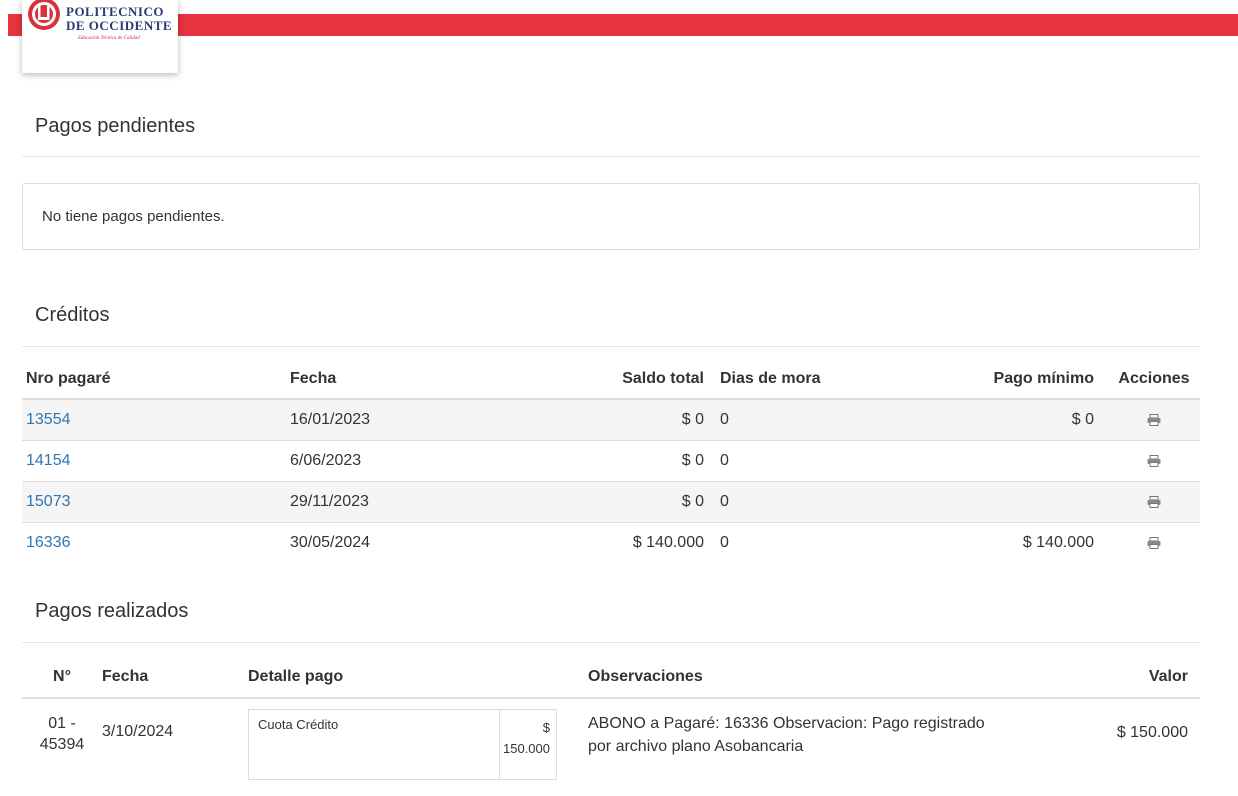 Image resolution: width=1238 pixels, height=796 pixels. What do you see at coordinates (526, 748) in the screenshot?
I see `detail-valor: 150.000` at bounding box center [526, 748].